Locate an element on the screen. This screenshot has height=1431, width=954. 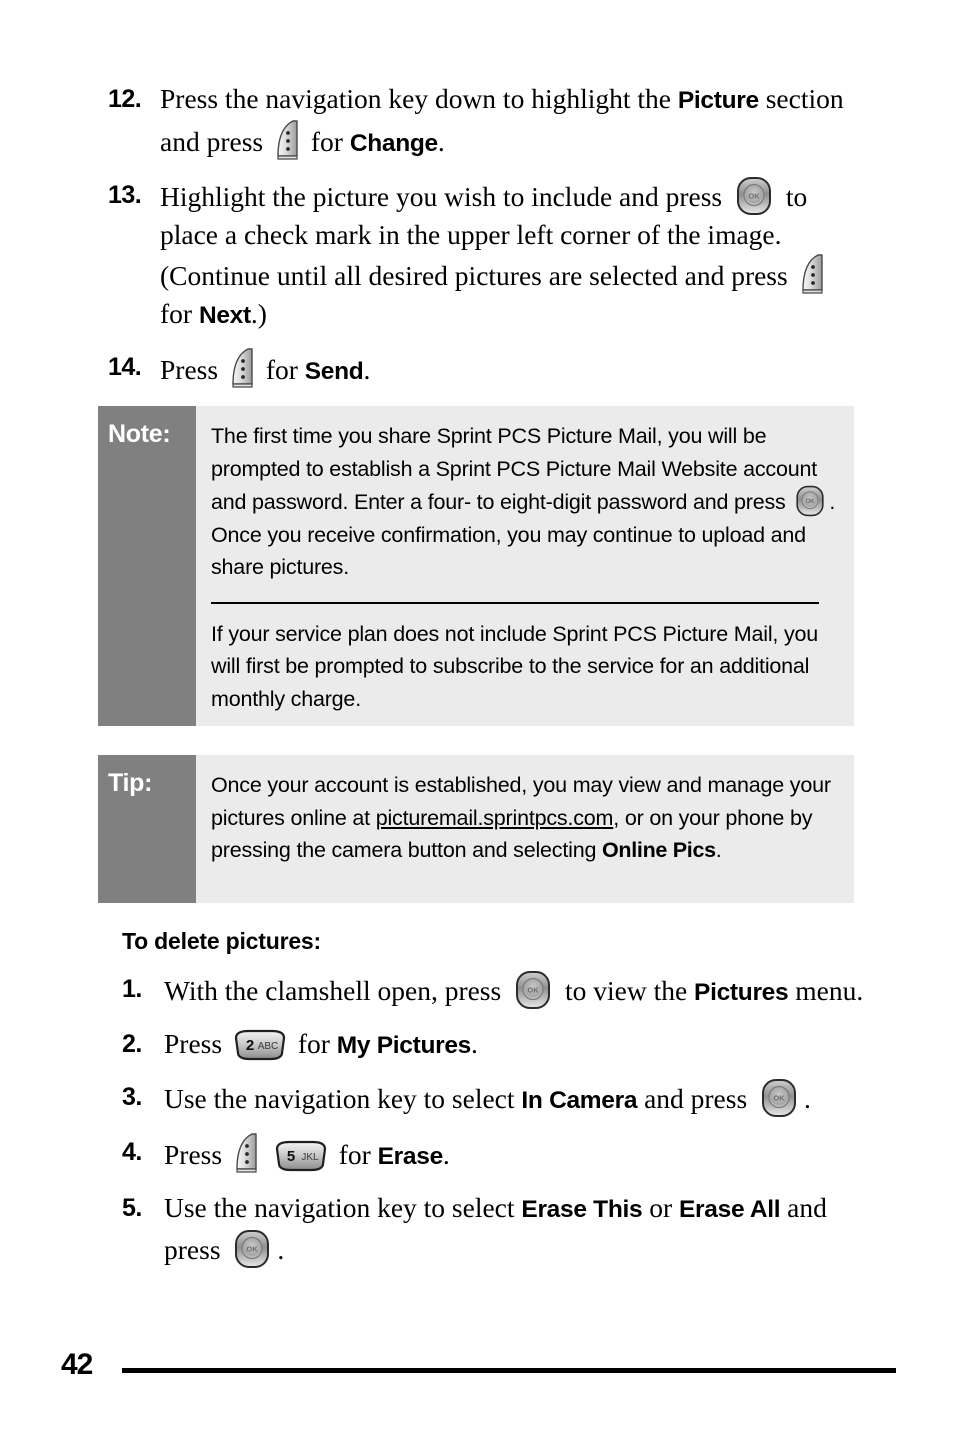
emphasis-send: Send is located at coordinates (334, 371).